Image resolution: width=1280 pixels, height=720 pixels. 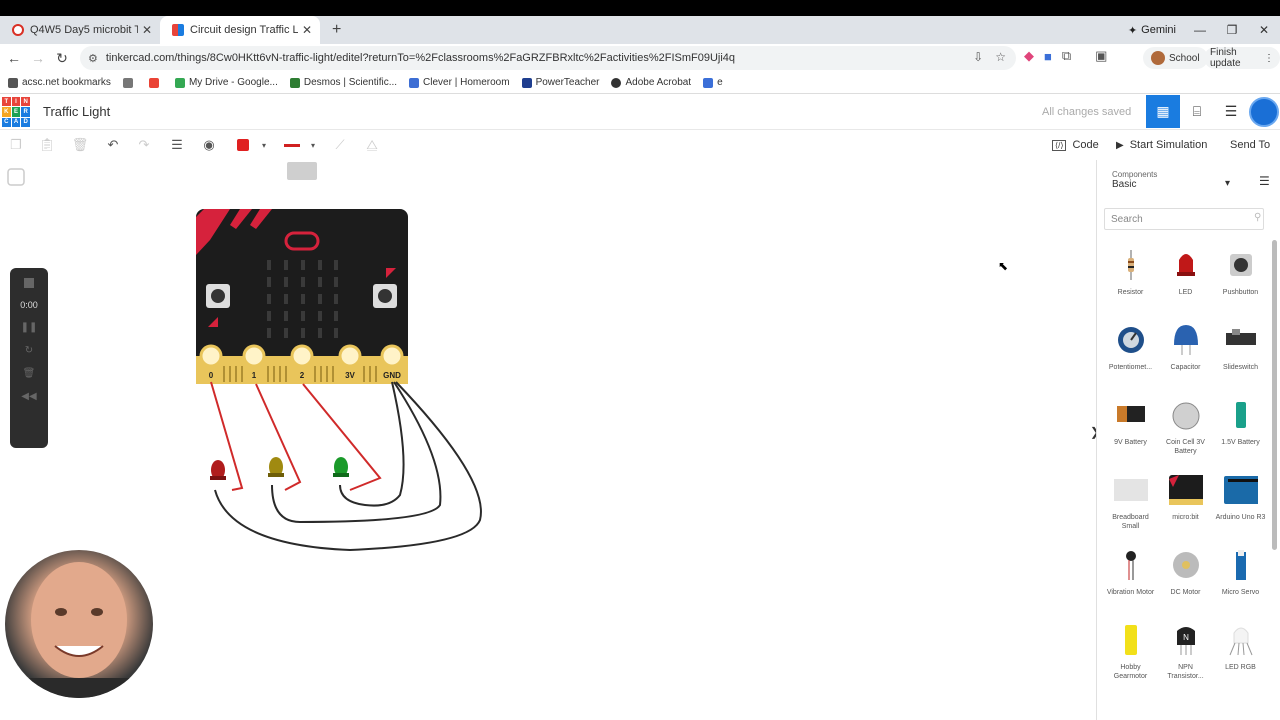 I want to click on component-hobby-gearmotor: Hobby Gearmotor, so click(x=1130, y=653).